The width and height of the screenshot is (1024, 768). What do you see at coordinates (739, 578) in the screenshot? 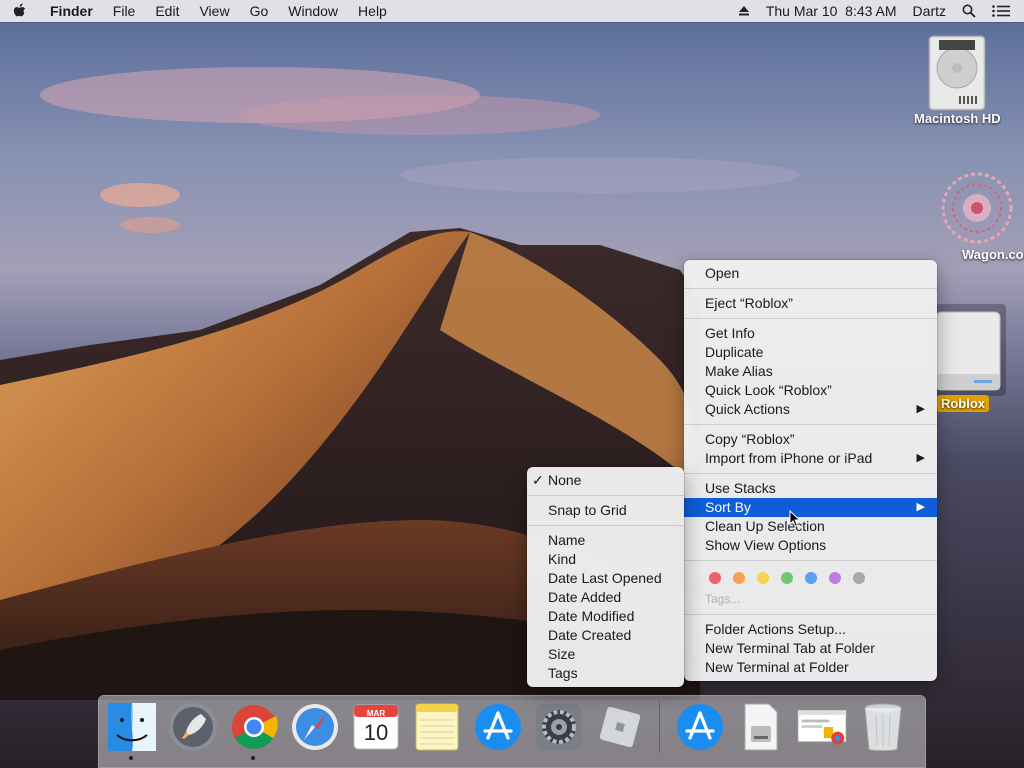
I see `tag-orange-icon` at bounding box center [739, 578].